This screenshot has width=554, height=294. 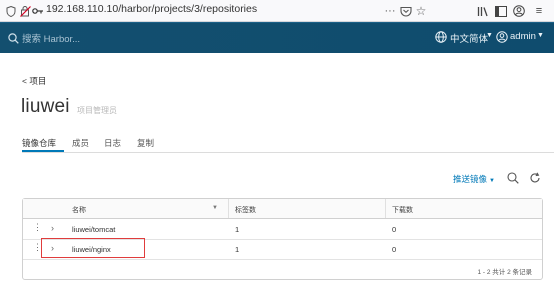 What do you see at coordinates (470, 179) in the screenshot?
I see `push-image-label: 推送镜像` at bounding box center [470, 179].